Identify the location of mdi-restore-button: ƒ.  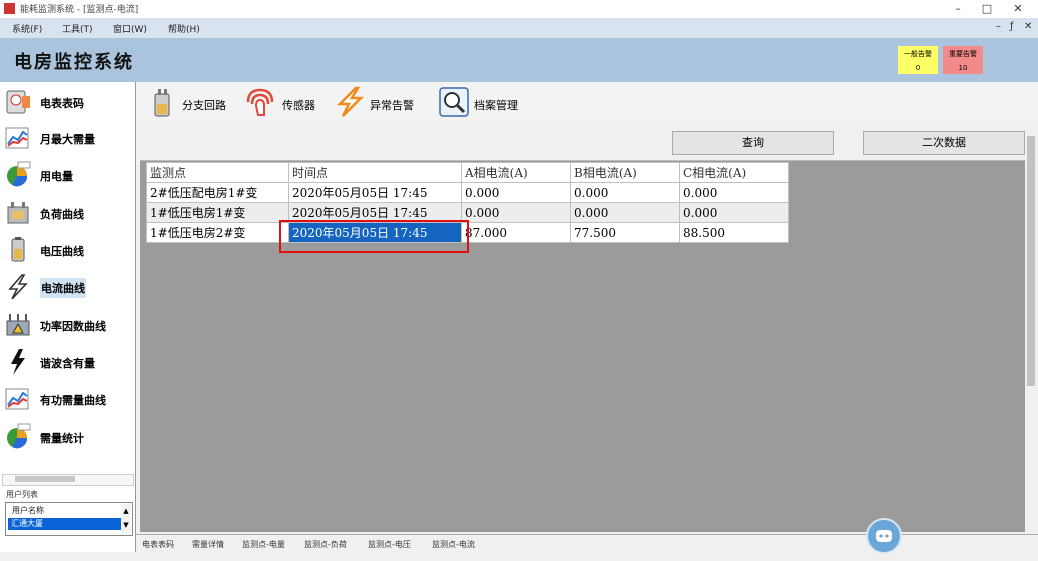
(1012, 26).